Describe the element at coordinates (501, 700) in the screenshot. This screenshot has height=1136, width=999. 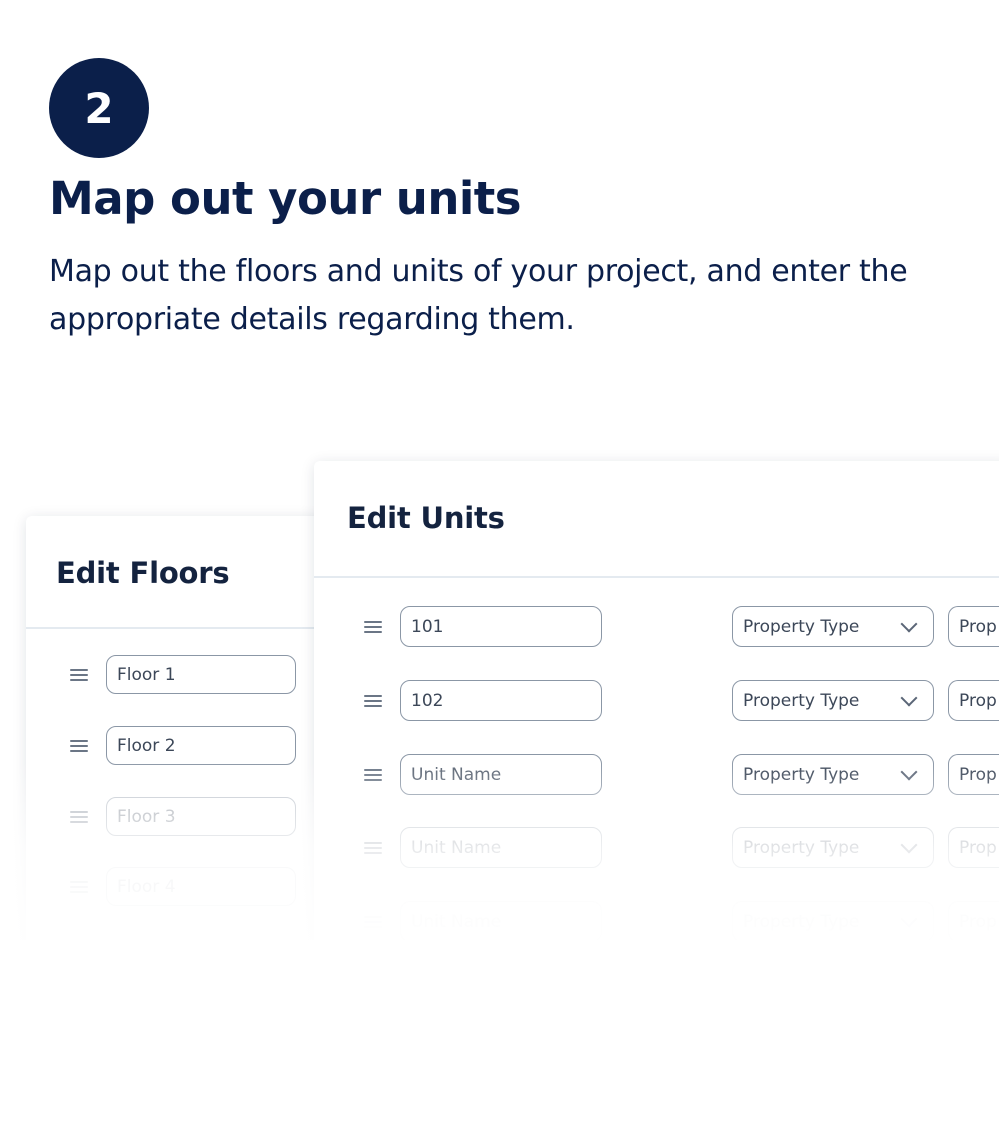
I see `unit-name-input: 102` at that location.